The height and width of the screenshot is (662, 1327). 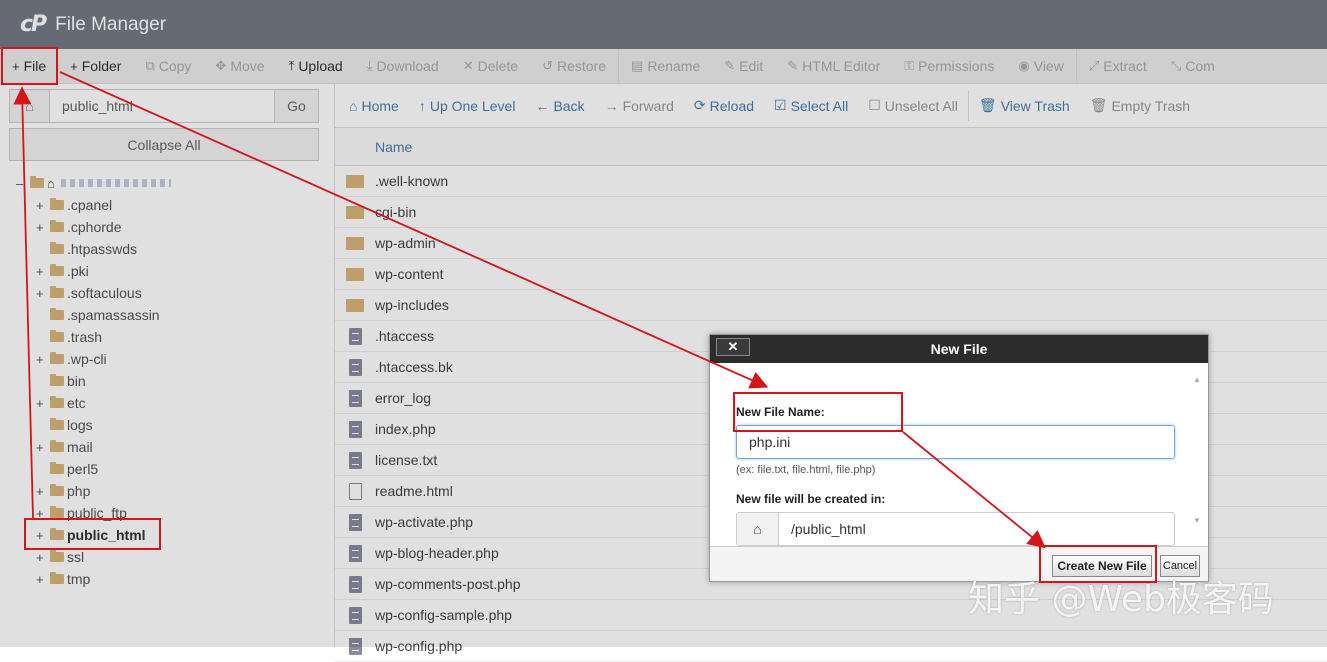 I want to click on arrow-public-html-to-file, so click(x=23, y=302).